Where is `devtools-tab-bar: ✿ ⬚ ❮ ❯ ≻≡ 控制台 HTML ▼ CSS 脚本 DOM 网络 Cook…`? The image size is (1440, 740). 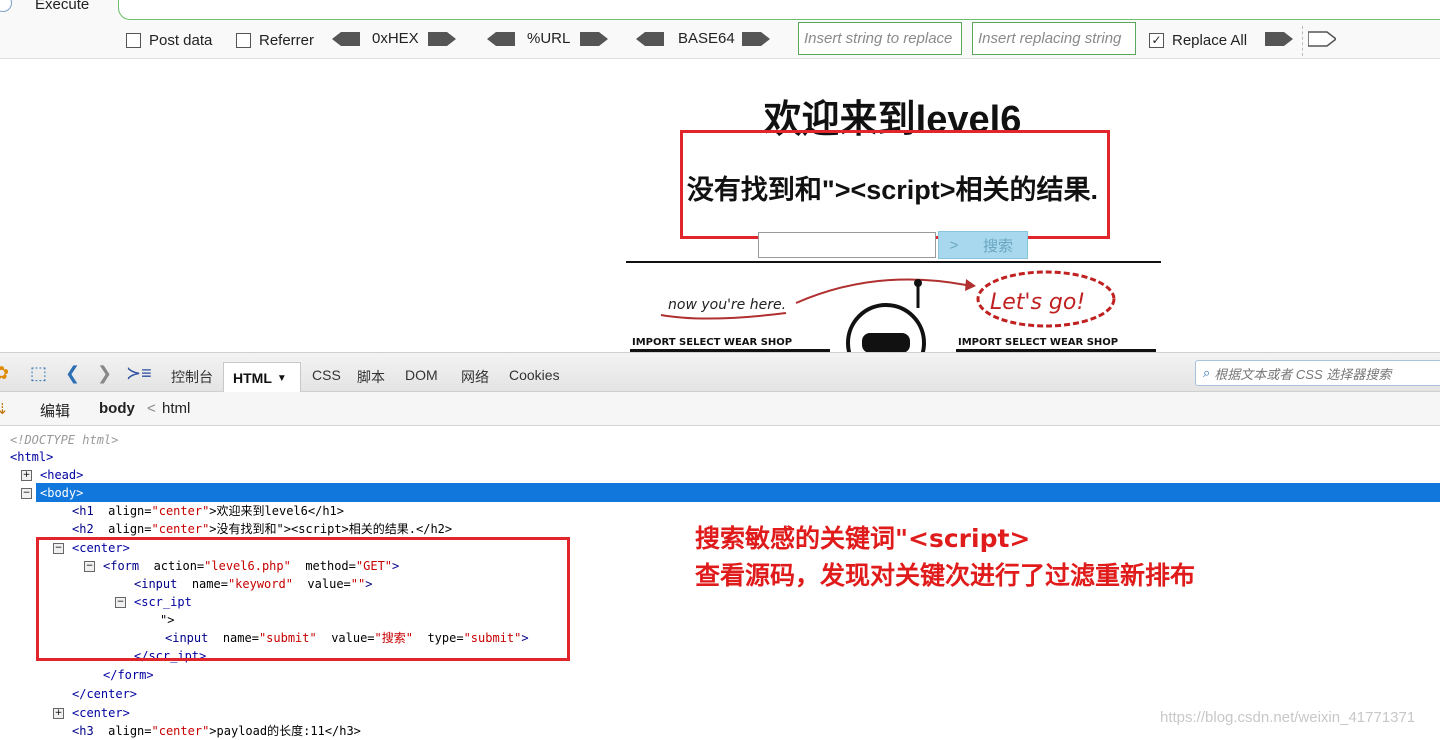
devtools-tab-bar: ✿ ⬚ ❮ ❯ ≻≡ 控制台 HTML ▼ CSS 脚本 DOM 网络 Cook… is located at coordinates (720, 372).